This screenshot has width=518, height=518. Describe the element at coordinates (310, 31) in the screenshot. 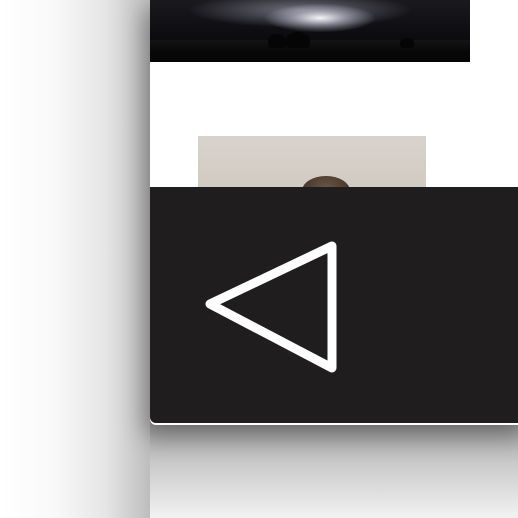

I see `lightning-storm-photo` at that location.